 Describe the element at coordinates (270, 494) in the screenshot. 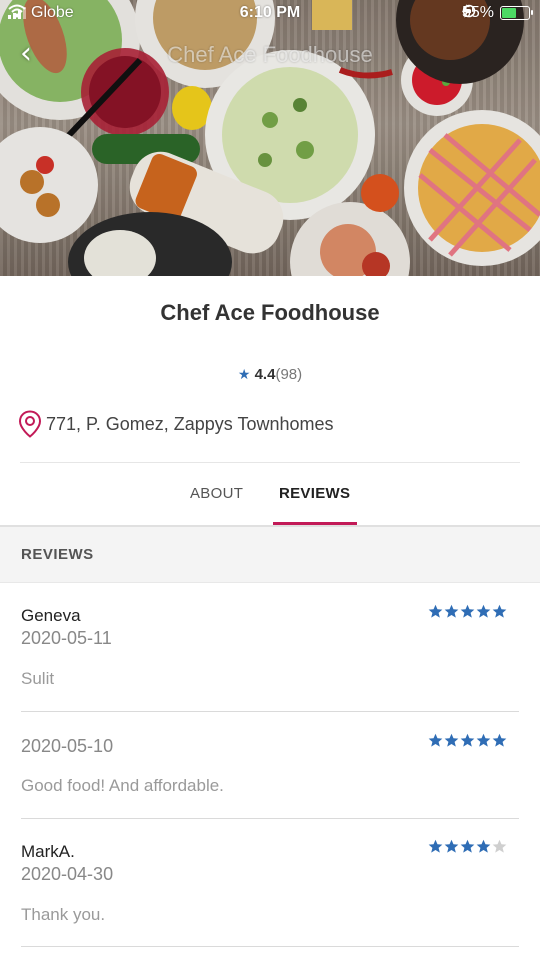

I see `tab-bar: ABOUT REVIEWS` at that location.